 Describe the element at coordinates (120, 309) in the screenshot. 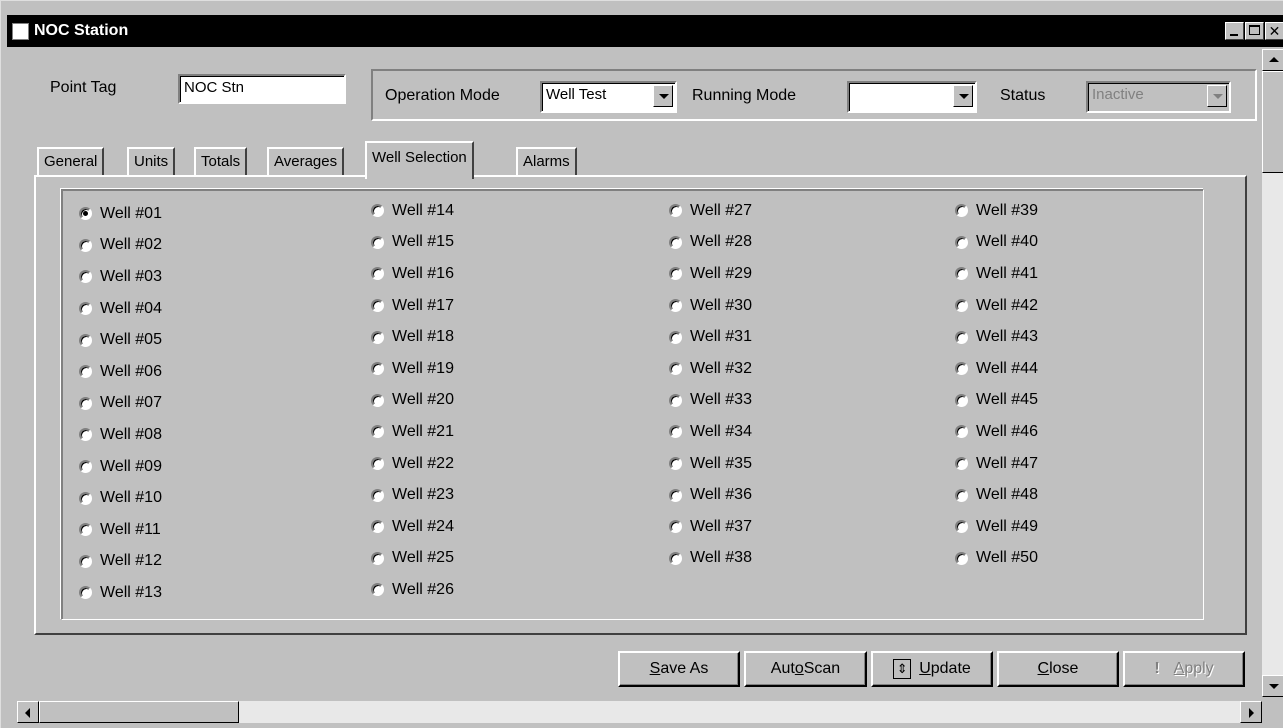

I see `well-radio: Well #04` at that location.